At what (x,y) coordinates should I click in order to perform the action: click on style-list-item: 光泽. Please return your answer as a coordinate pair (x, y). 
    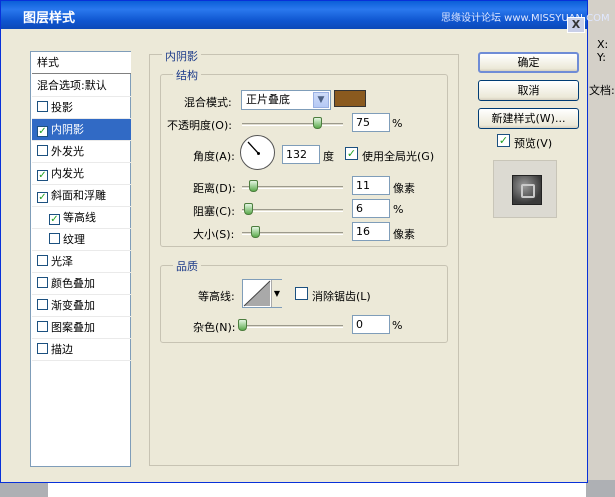
    Looking at the image, I should click on (81, 262).